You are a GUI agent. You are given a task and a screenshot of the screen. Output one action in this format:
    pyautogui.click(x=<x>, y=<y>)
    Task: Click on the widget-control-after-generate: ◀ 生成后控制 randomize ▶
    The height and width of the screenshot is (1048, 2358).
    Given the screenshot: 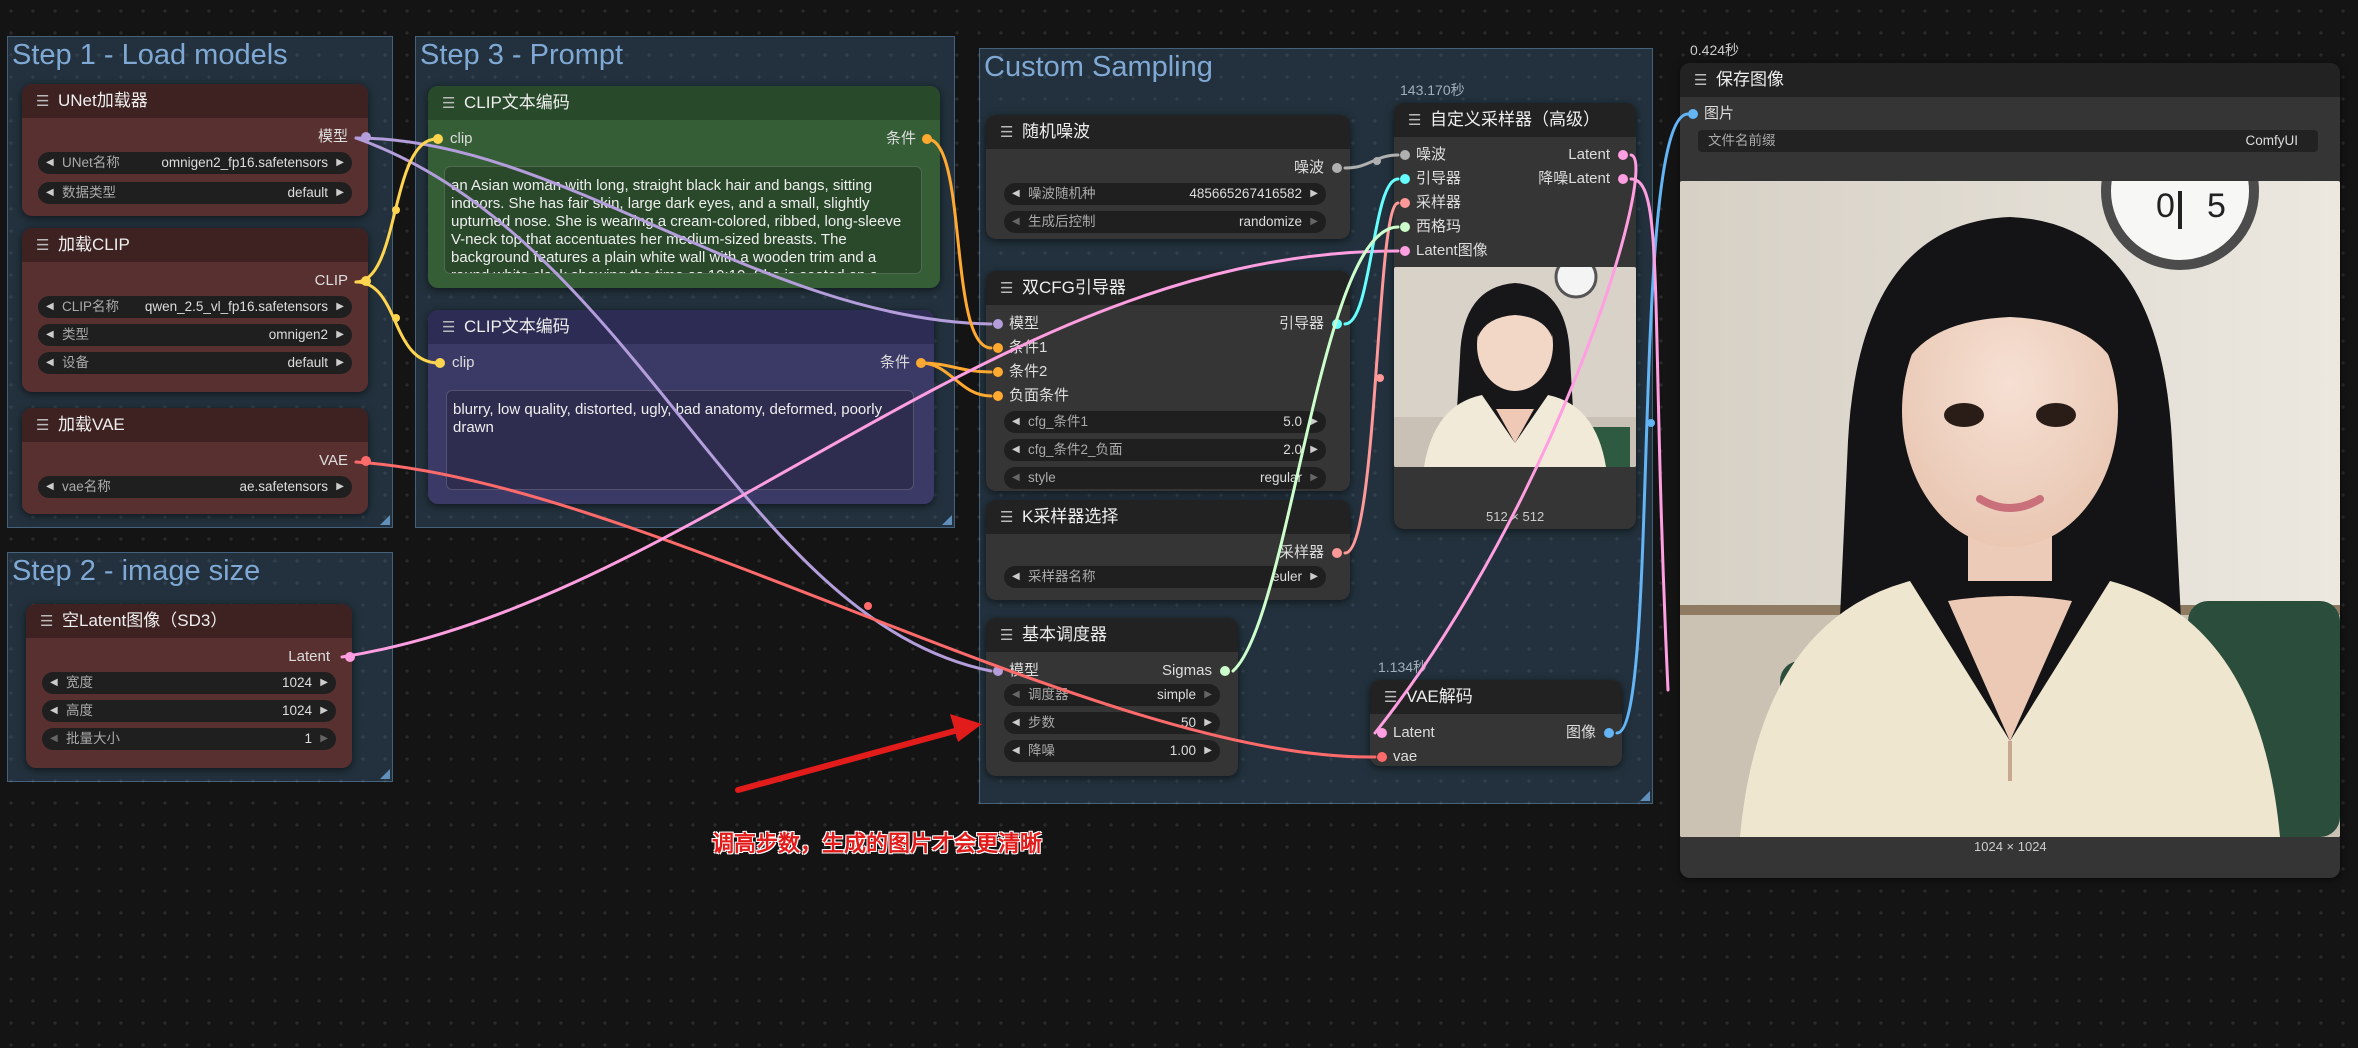 What is the action you would take?
    pyautogui.click(x=1165, y=222)
    